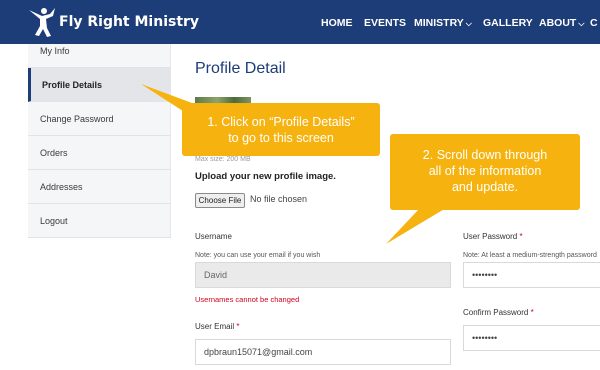 The image size is (600, 370). Describe the element at coordinates (485, 155) in the screenshot. I see `callout-step-2-line-1: 2. Scroll down through` at that location.